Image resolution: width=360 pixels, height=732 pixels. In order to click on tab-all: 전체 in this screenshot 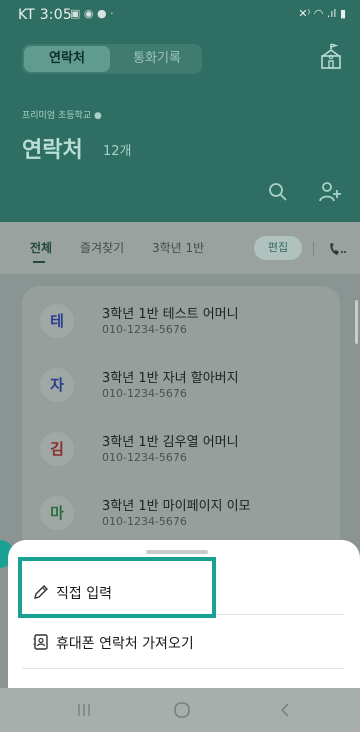, I will do `click(41, 247)`.